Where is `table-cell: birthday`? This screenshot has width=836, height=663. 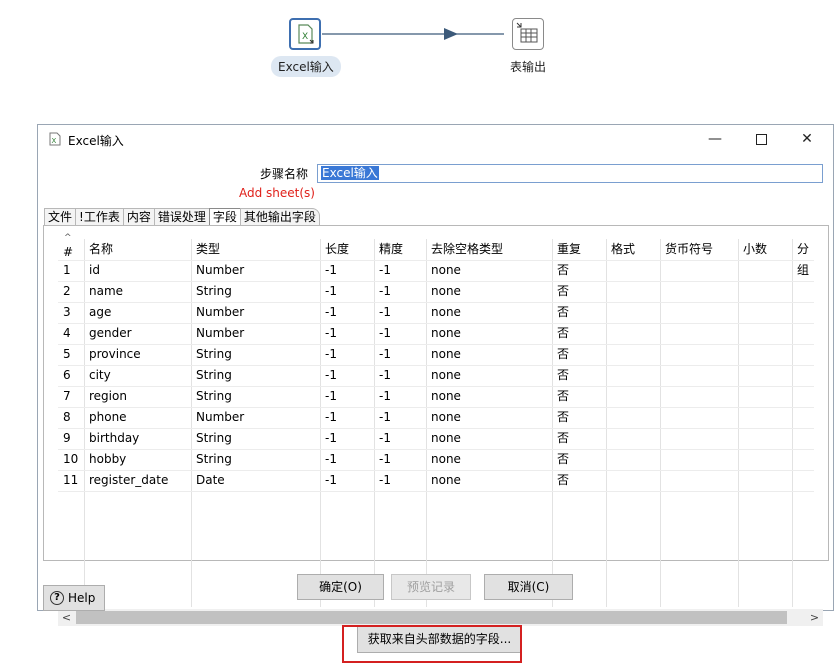
table-cell: birthday is located at coordinates (137, 438).